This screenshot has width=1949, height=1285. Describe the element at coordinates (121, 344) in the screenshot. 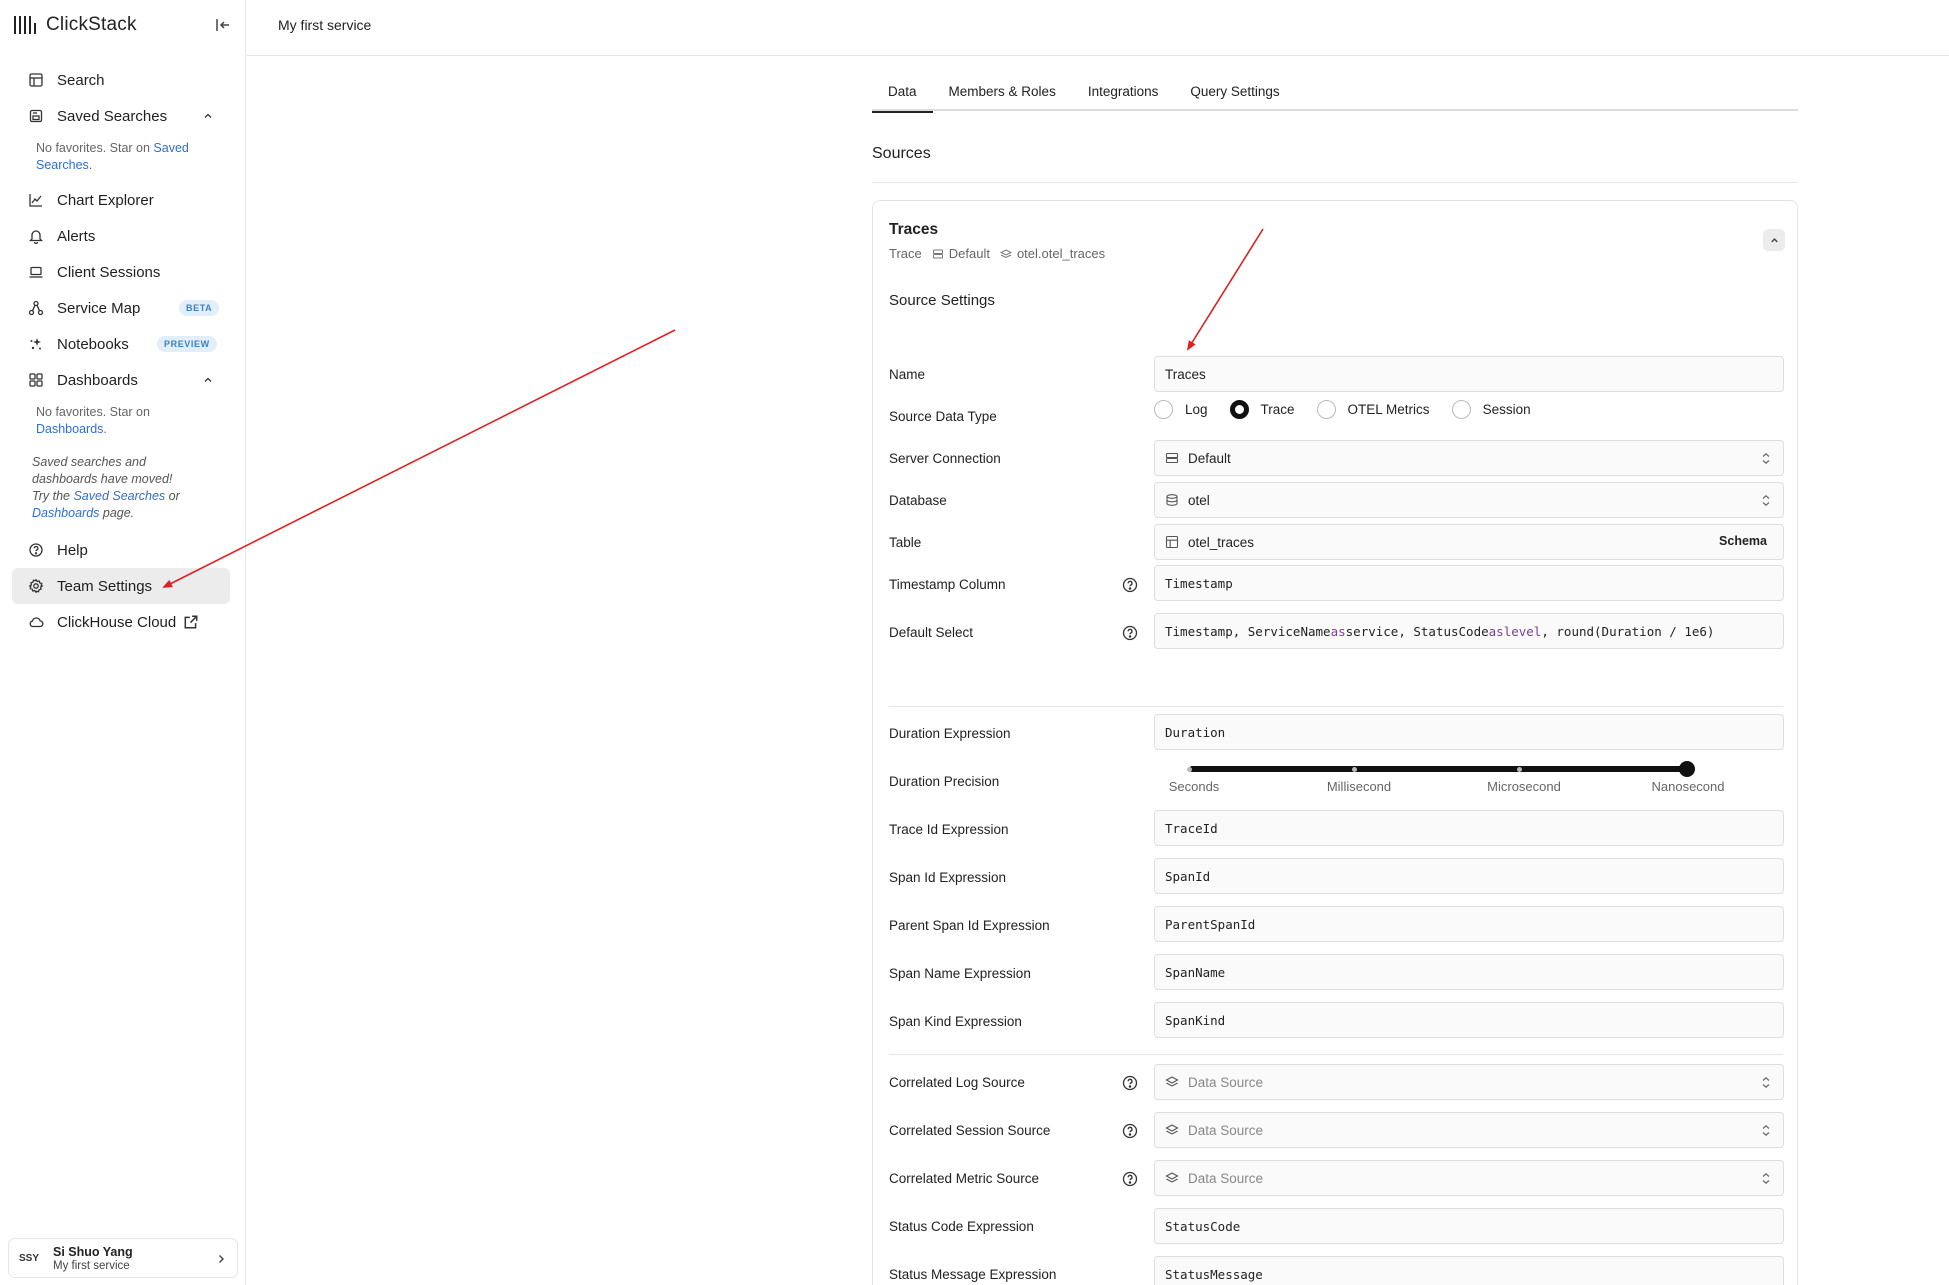

I see `sidebar-item-notebooks: Notebooks PREVIEW` at that location.